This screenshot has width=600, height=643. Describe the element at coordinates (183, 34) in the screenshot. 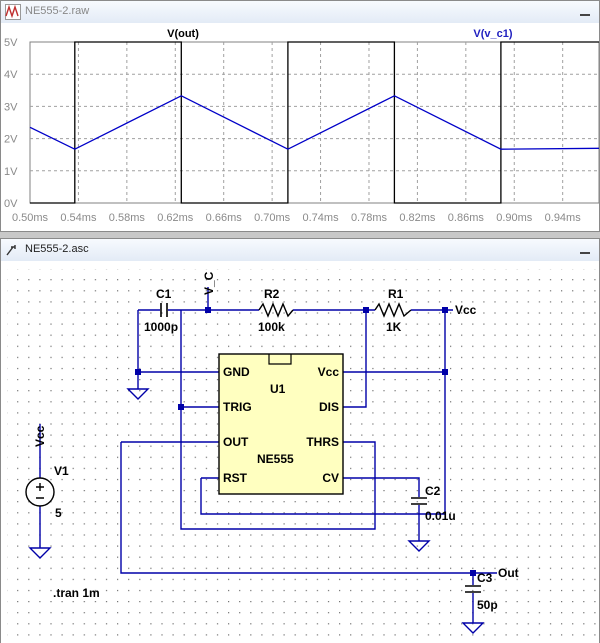

I see `trace-label-vout: V(out)` at that location.